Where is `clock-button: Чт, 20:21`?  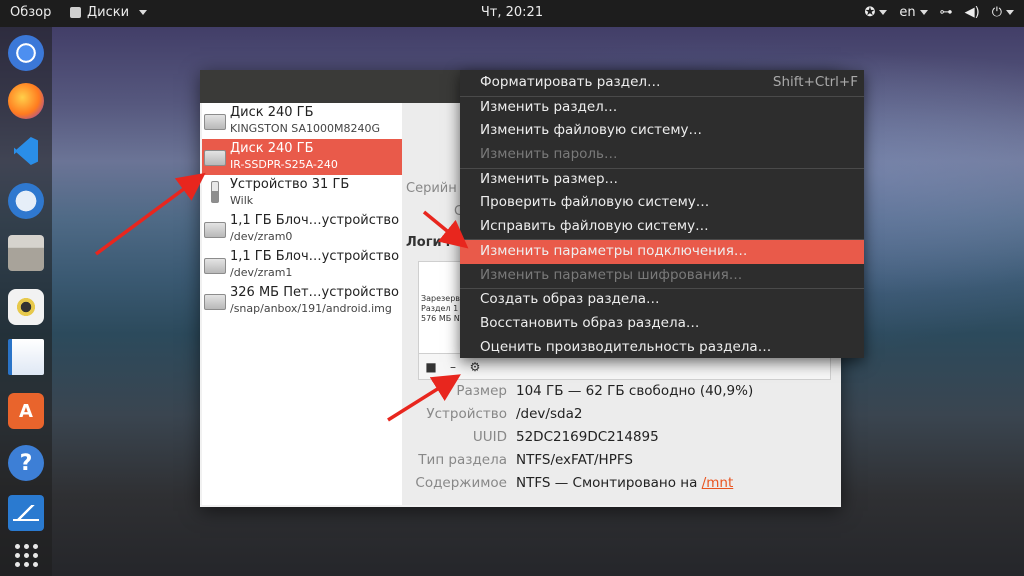
clock-button: Чт, 20:21 is located at coordinates (512, 12).